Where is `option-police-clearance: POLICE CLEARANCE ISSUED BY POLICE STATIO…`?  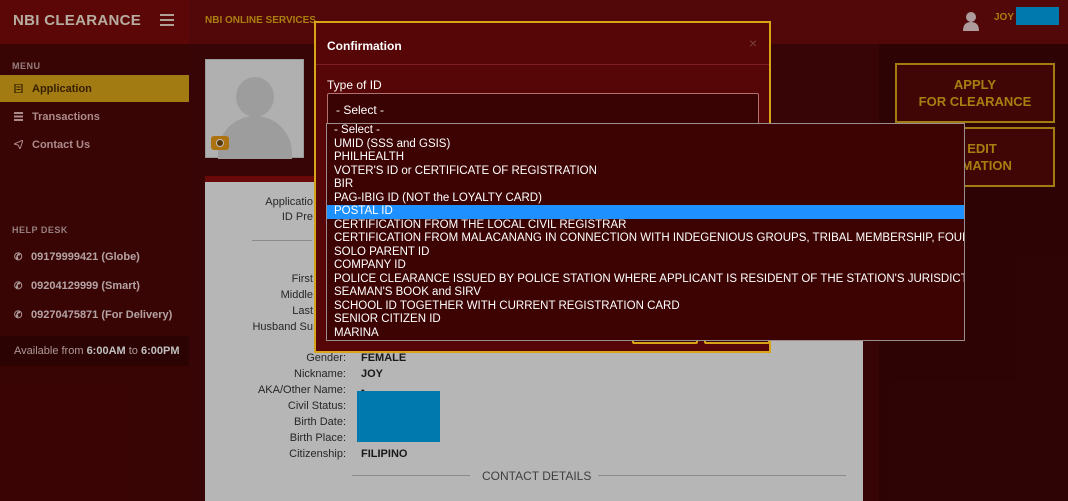 option-police-clearance: POLICE CLEARANCE ISSUED BY POLICE STATIO… is located at coordinates (645, 280).